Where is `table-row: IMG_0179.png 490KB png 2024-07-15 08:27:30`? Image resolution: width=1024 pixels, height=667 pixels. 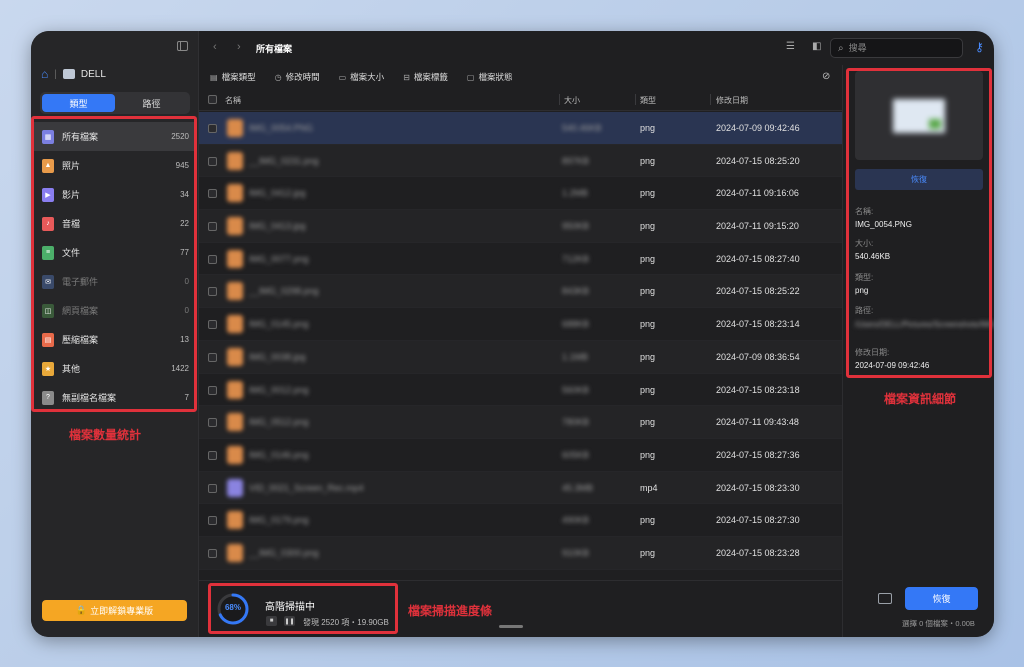 table-row: IMG_0179.png 490KB png 2024-07-15 08:27:30 is located at coordinates (520, 520).